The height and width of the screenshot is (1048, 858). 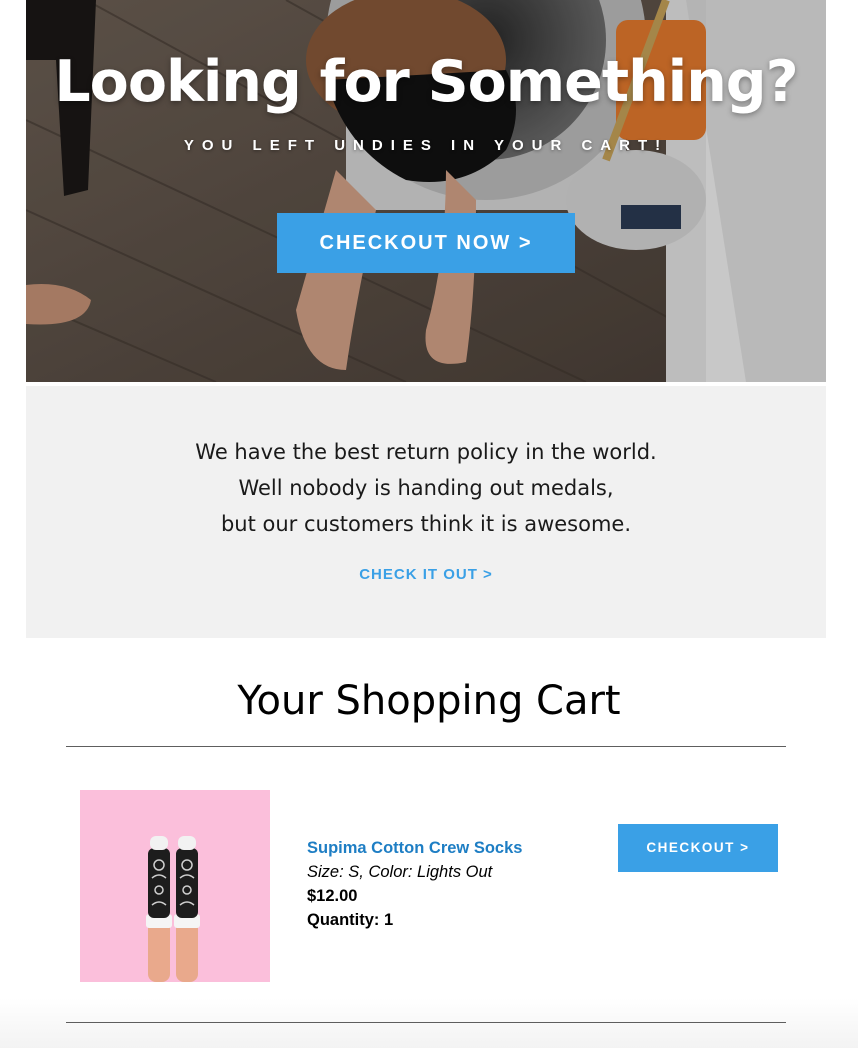 What do you see at coordinates (332, 896) in the screenshot?
I see `product-price: $12.00` at bounding box center [332, 896].